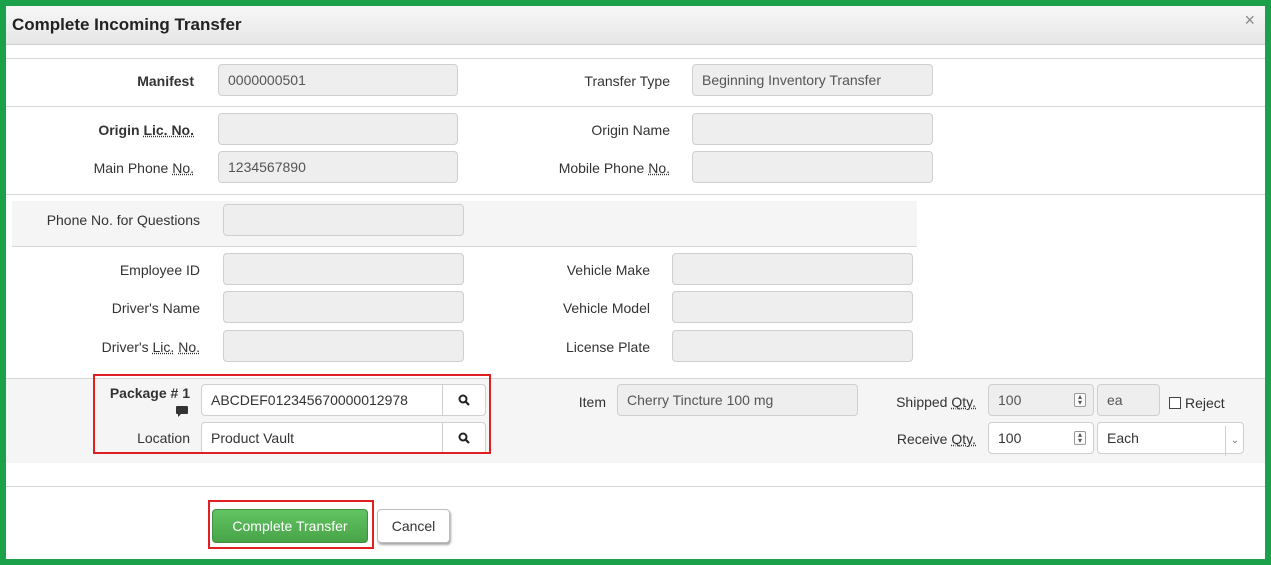  I want to click on package-highlight, so click(292, 414).